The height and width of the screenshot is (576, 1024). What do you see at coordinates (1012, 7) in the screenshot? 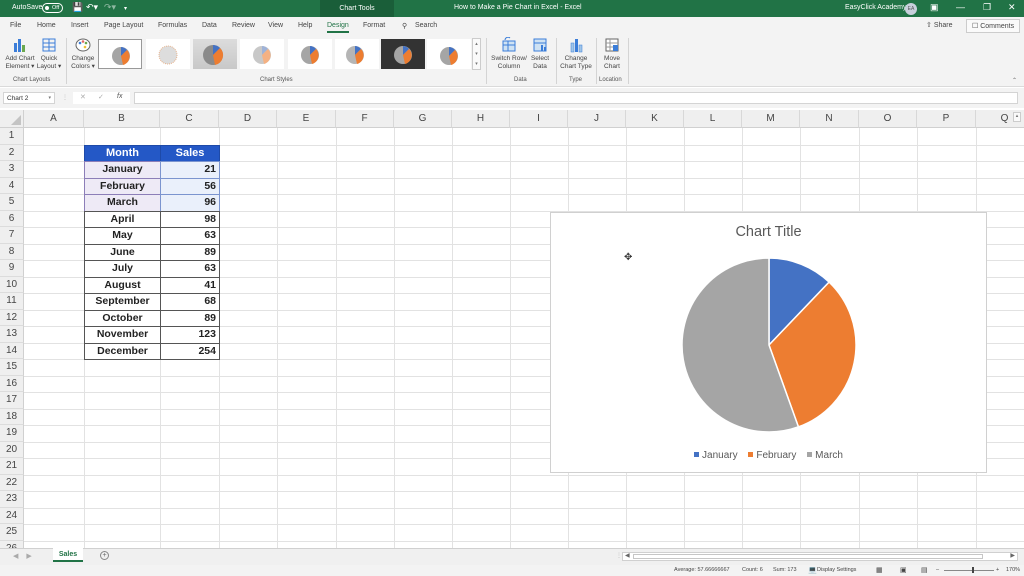
I see `close-icon: ✕` at bounding box center [1012, 7].